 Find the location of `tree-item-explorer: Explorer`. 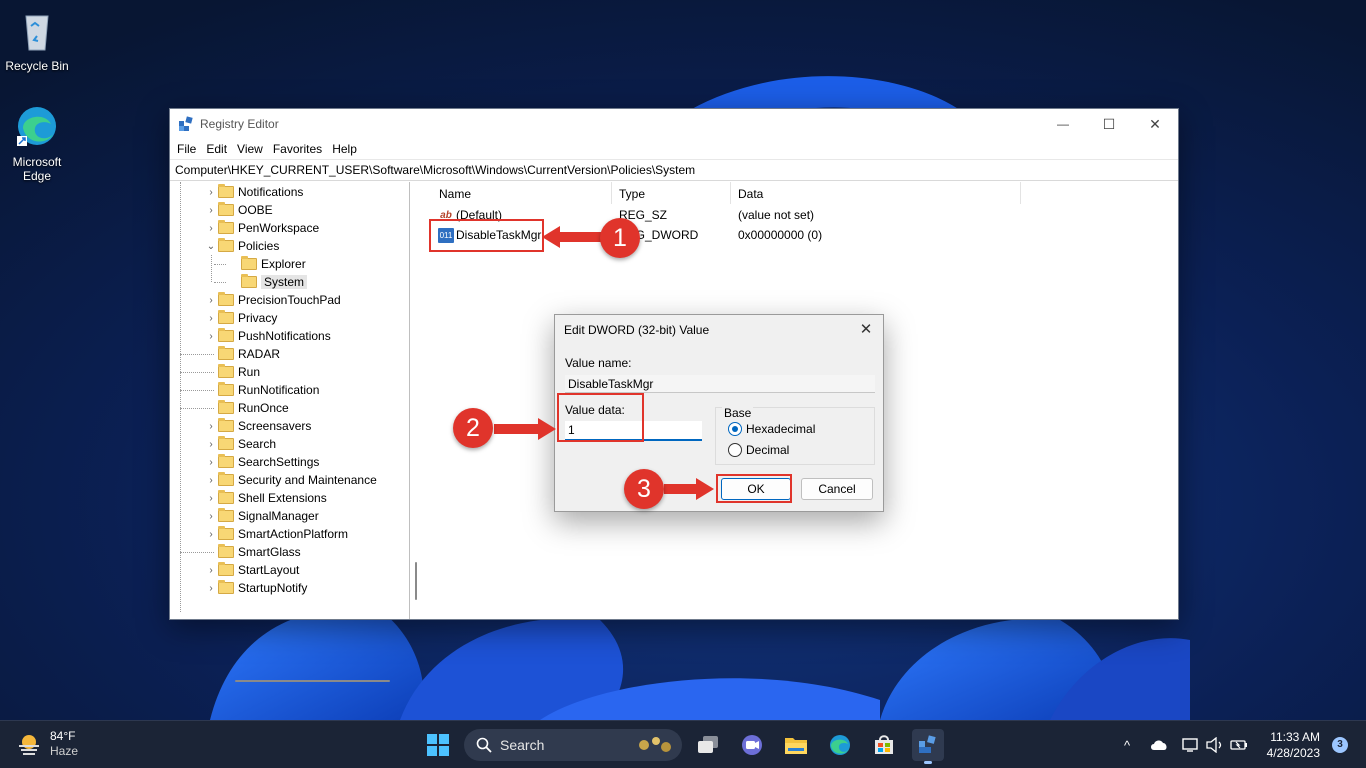

tree-item-explorer: Explorer is located at coordinates (266, 264).